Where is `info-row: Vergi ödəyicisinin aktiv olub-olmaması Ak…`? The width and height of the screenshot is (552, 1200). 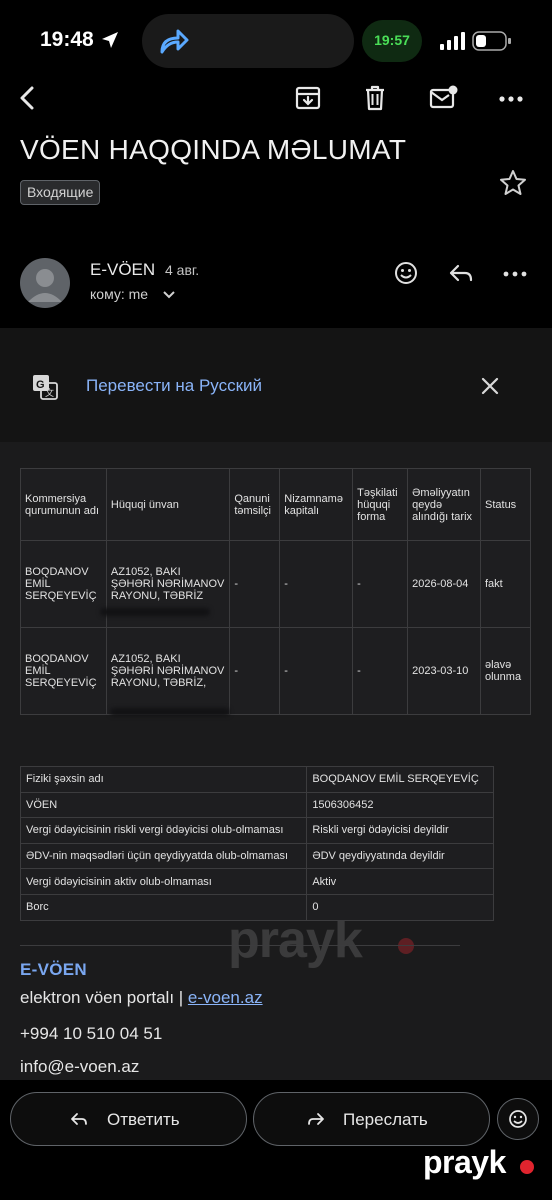 info-row: Vergi ödəyicisinin aktiv olub-olmaması Ak… is located at coordinates (256, 881).